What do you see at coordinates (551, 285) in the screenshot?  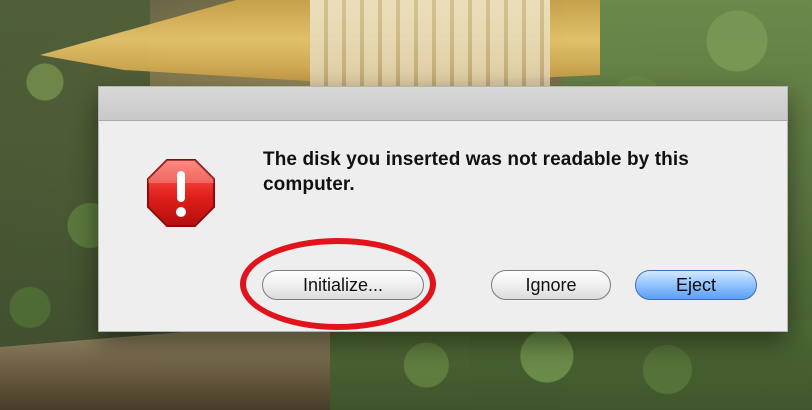 I see `ignore-button: Ignore` at bounding box center [551, 285].